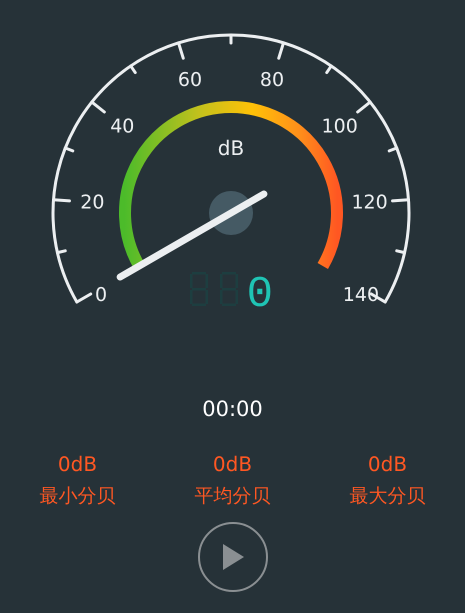  What do you see at coordinates (101, 295) in the screenshot?
I see `scale-label: 0` at bounding box center [101, 295].